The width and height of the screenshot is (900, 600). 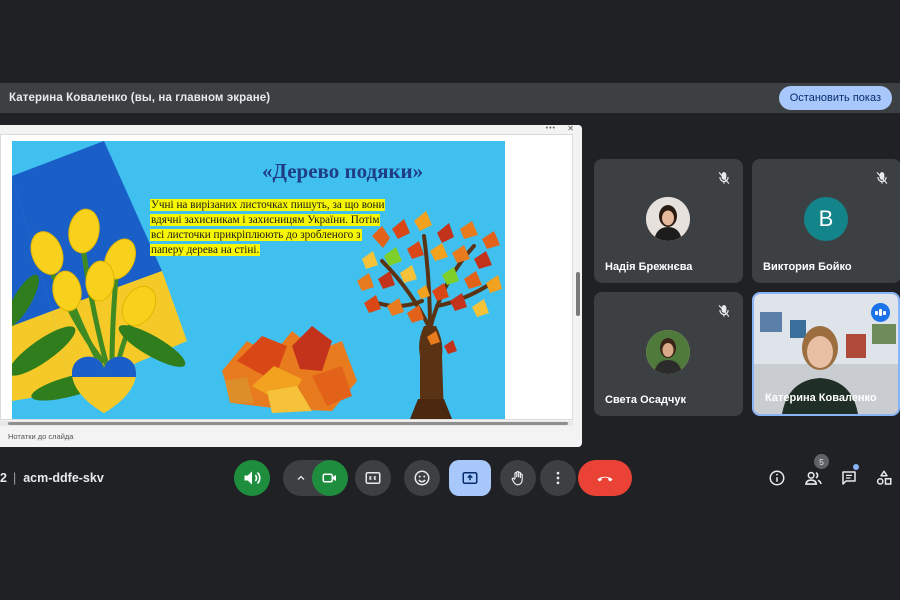 I want to click on horizontal-scrollbar, so click(x=286, y=423).